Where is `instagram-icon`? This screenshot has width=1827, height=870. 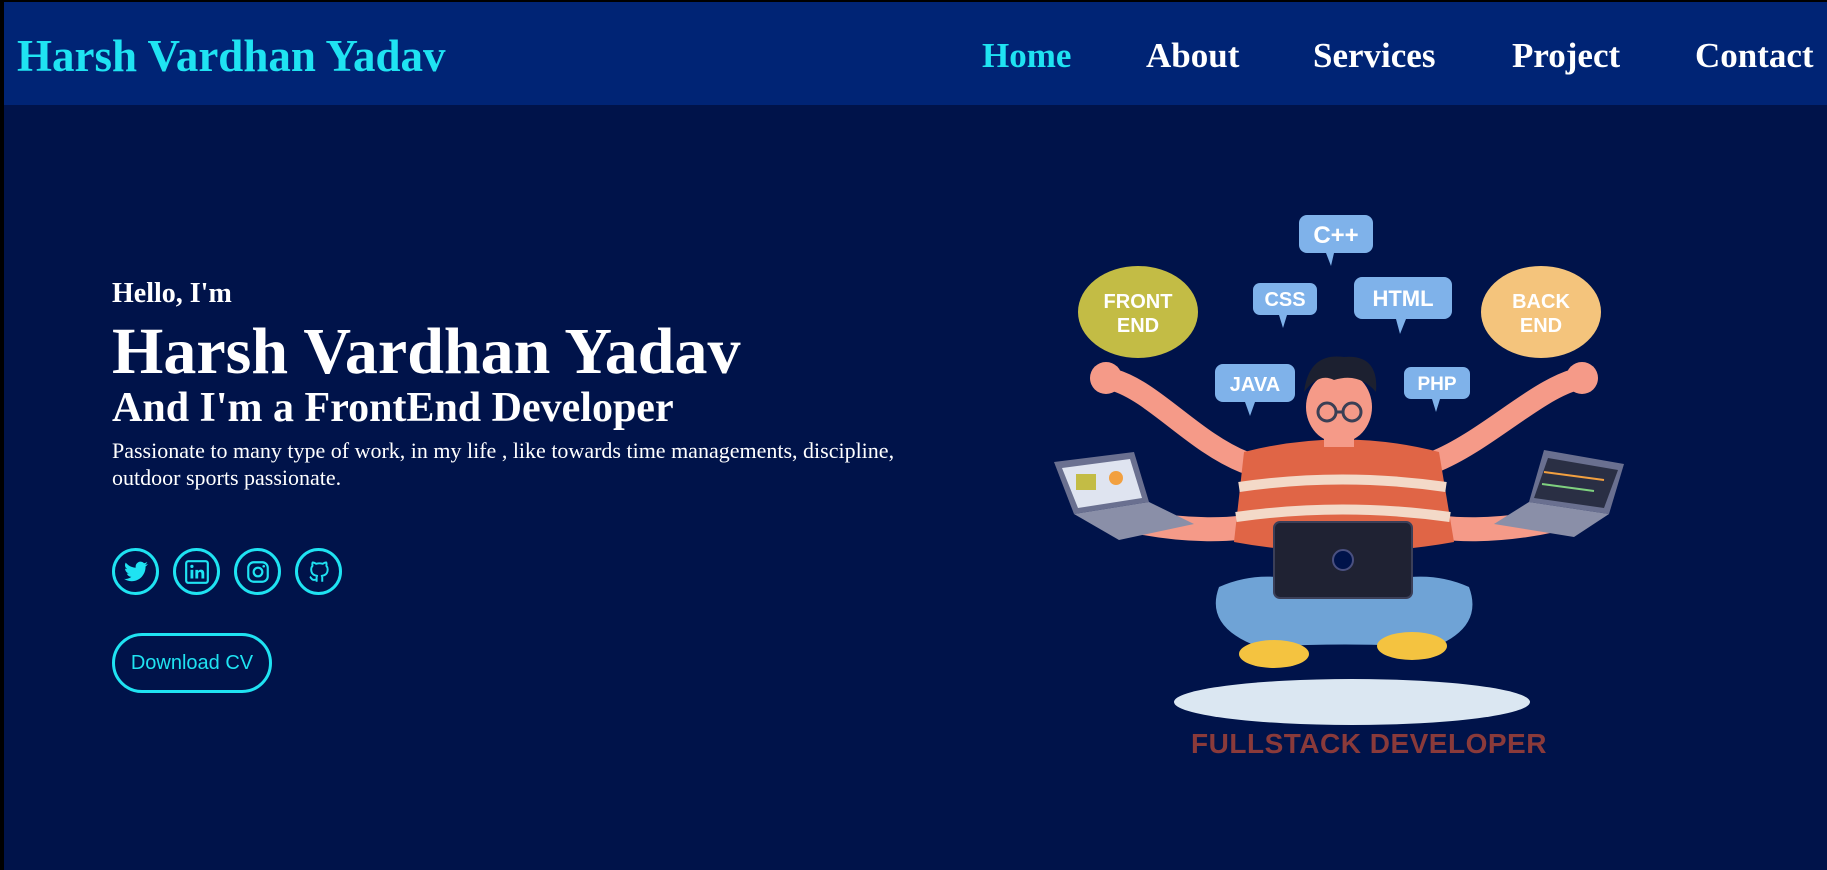
instagram-icon is located at coordinates (257, 571).